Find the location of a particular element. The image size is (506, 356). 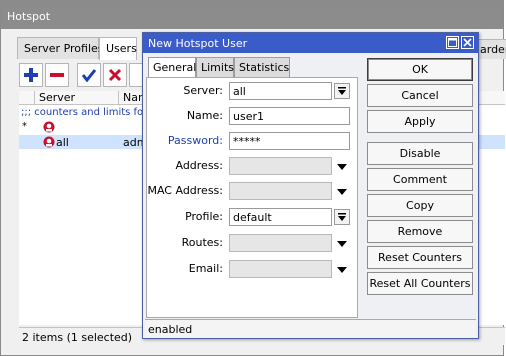

minus-icon is located at coordinates (57, 75).